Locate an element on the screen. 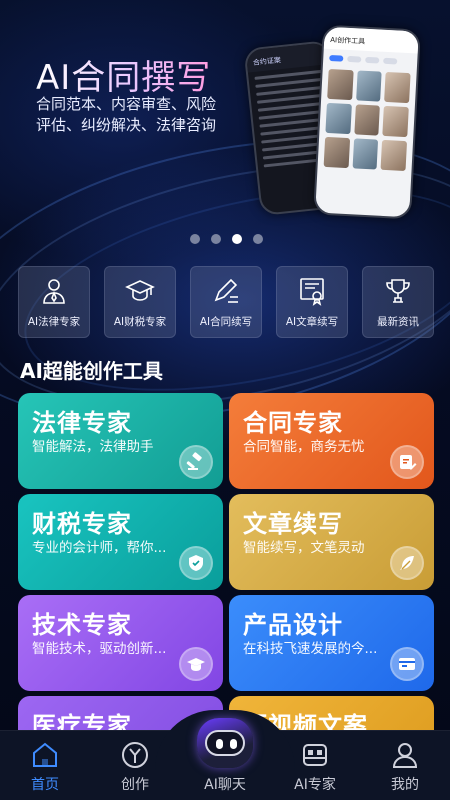 The height and width of the screenshot is (800, 450). user-icon is located at coordinates (405, 755).